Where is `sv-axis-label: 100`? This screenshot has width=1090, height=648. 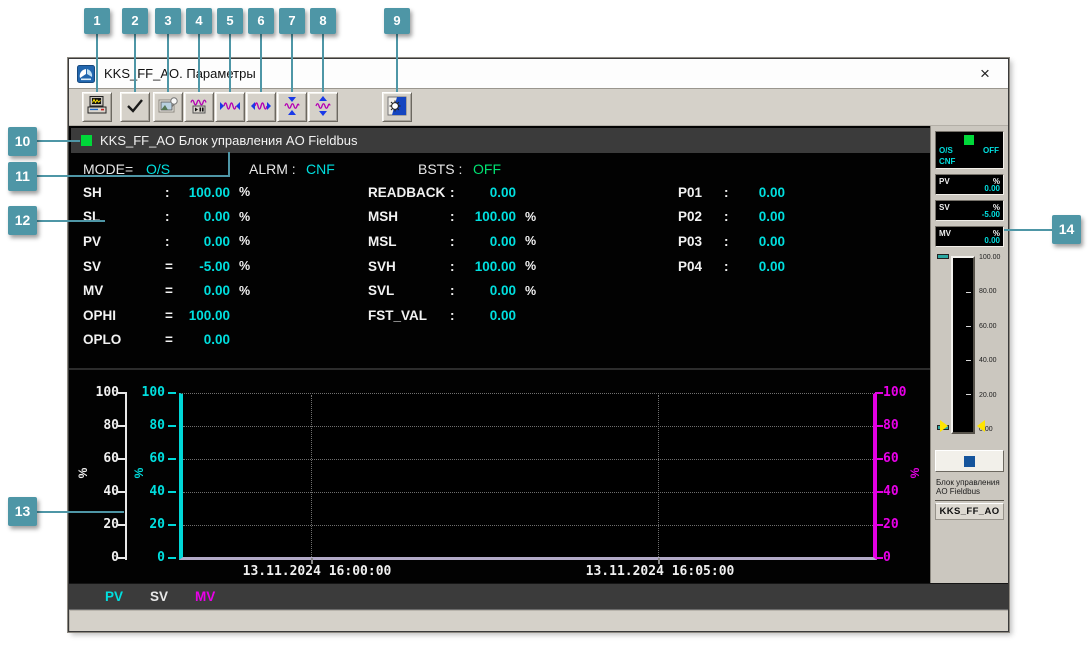
sv-axis-label: 100 is located at coordinates (107, 392).